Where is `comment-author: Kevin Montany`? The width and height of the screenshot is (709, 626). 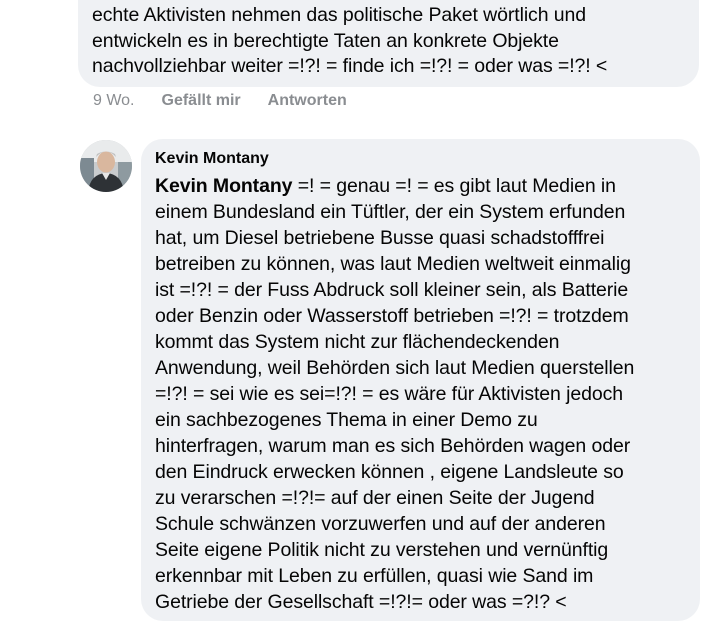
comment-author: Kevin Montany is located at coordinates (212, 159).